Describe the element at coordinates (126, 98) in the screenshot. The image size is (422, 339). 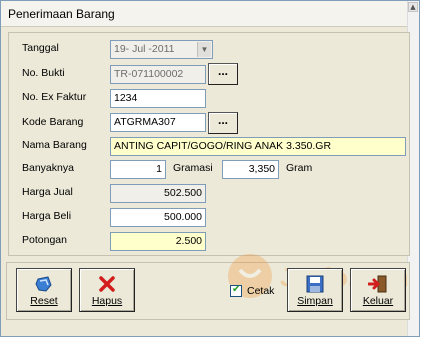
I see `no-ex-faktur-value: 1234` at that location.